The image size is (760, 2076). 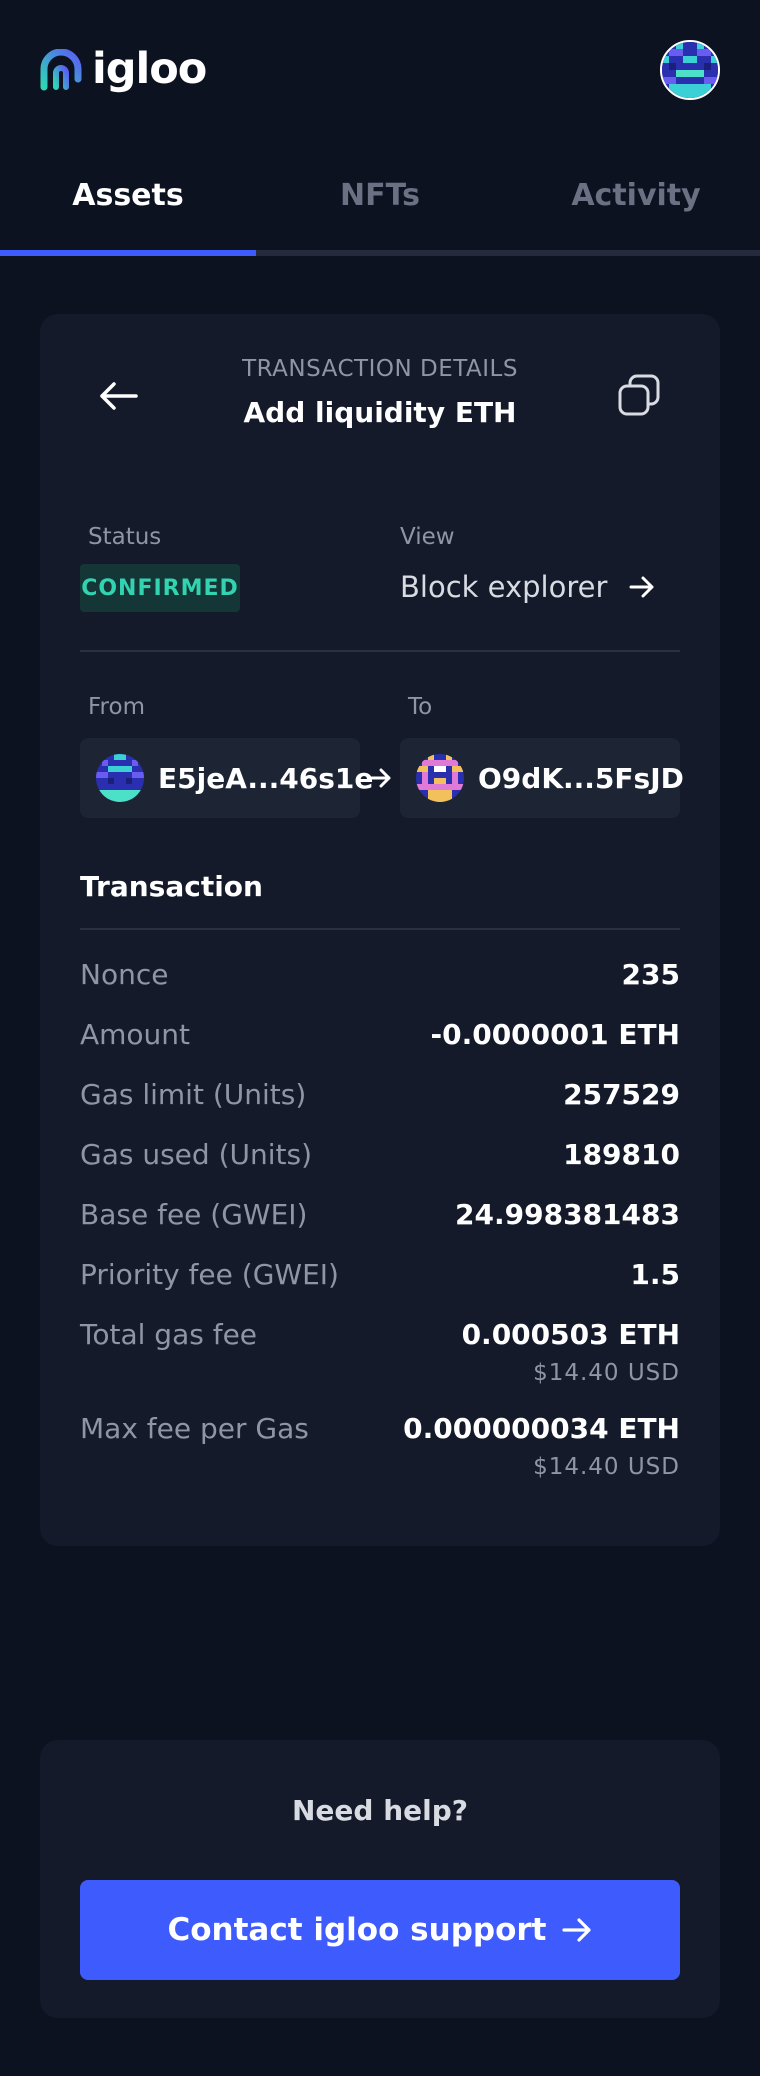 What do you see at coordinates (196, 1154) in the screenshot?
I see `gas-used-label: Gas used (Units)` at bounding box center [196, 1154].